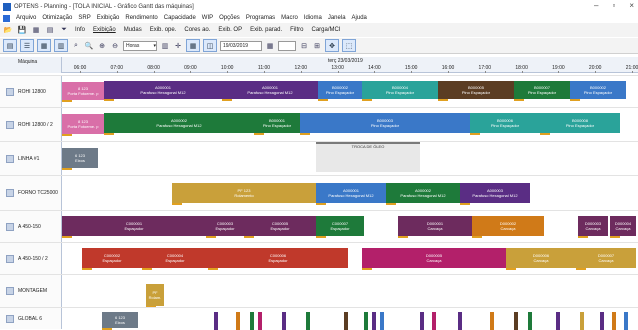 This screenshot has width=638, height=330. Describe the element at coordinates (317, 46) in the screenshot. I see `layout-icon: ⊞` at that location.